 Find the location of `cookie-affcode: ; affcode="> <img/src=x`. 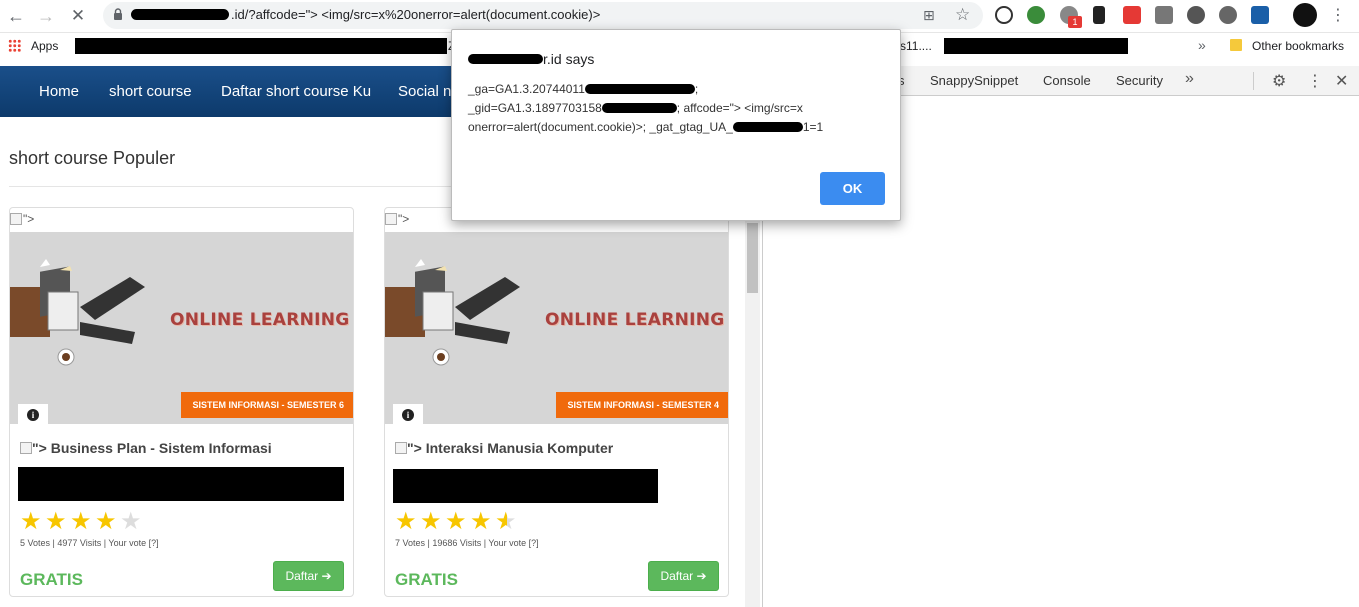

cookie-affcode: ; affcode="> <img/src=x is located at coordinates (739, 108).